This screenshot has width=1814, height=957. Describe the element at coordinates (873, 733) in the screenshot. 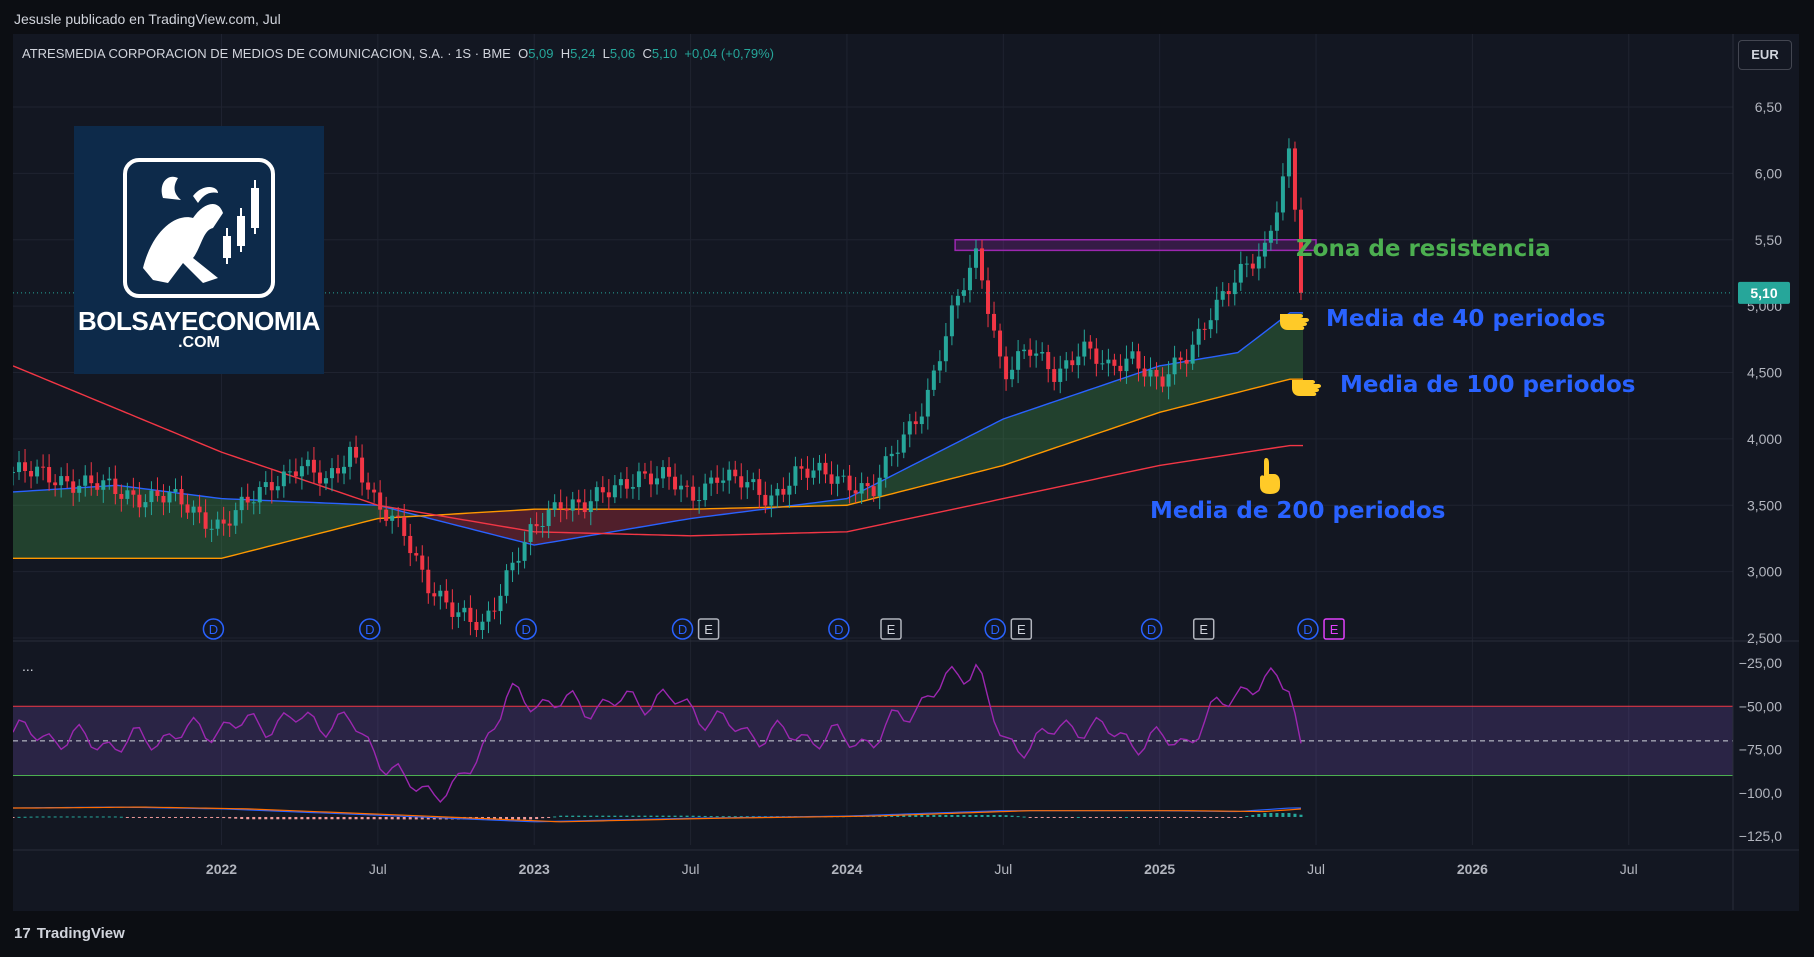

I see `rsi-panel` at that location.